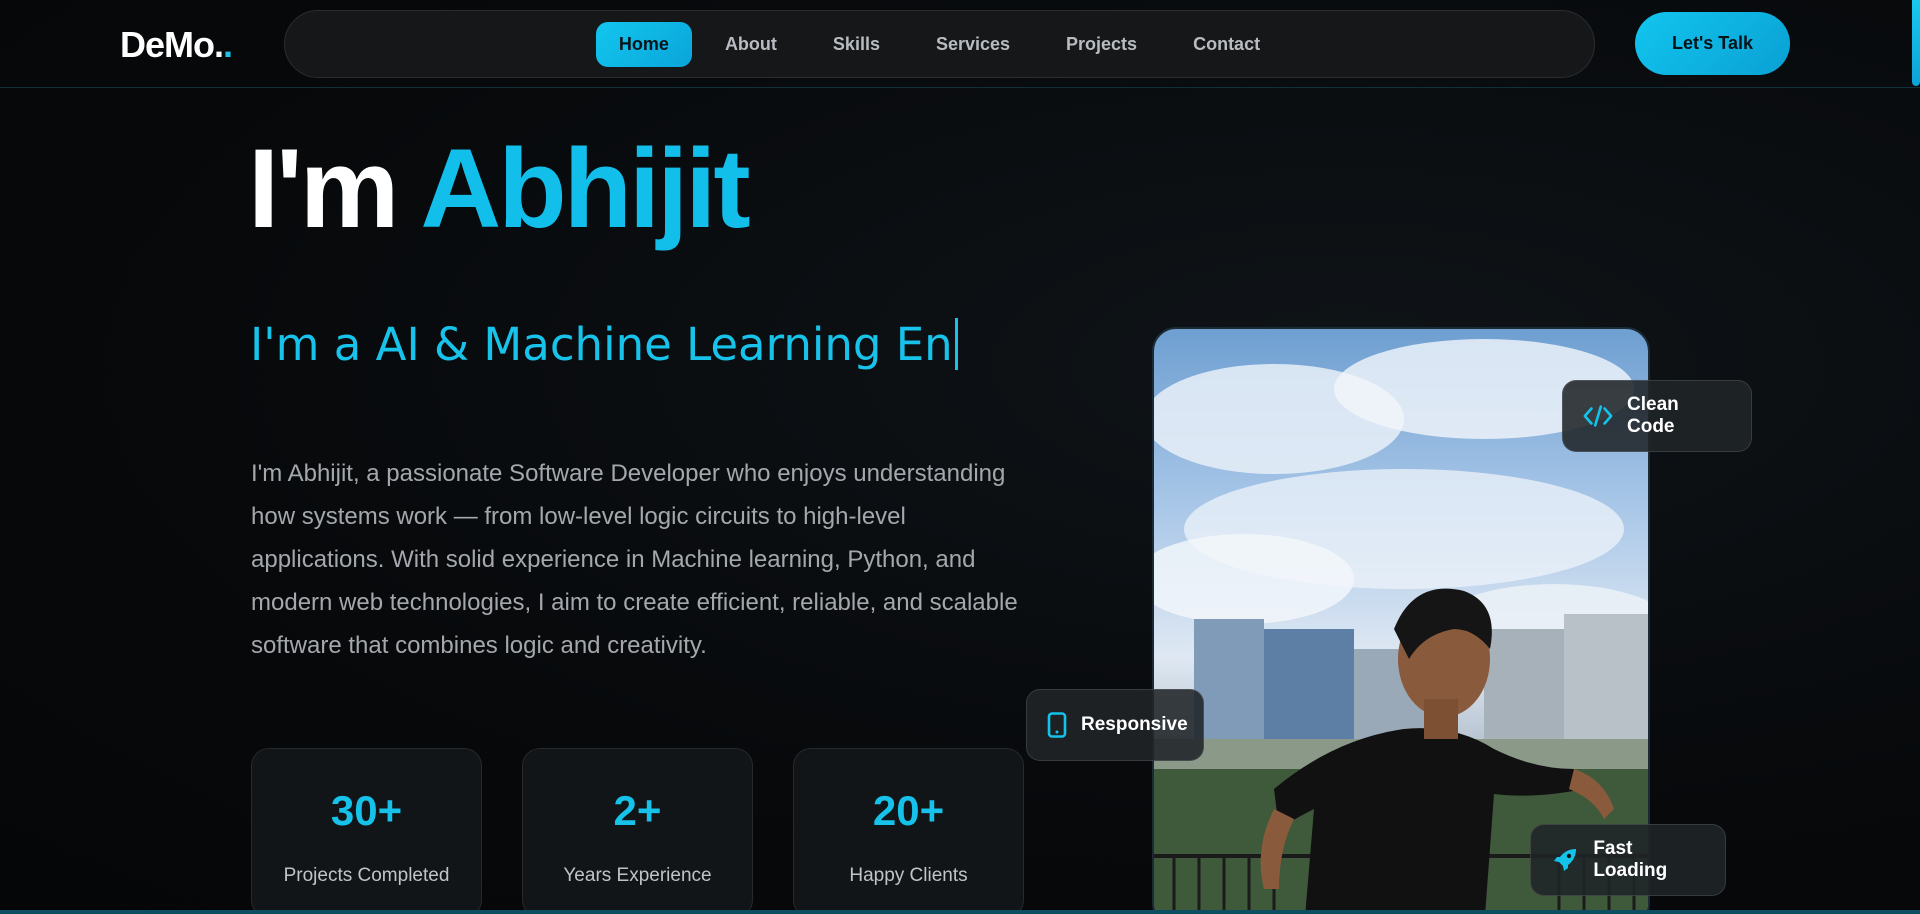 This screenshot has height=914, width=1920. Describe the element at coordinates (1226, 44) in the screenshot. I see `nav-item-contact: Contact` at that location.